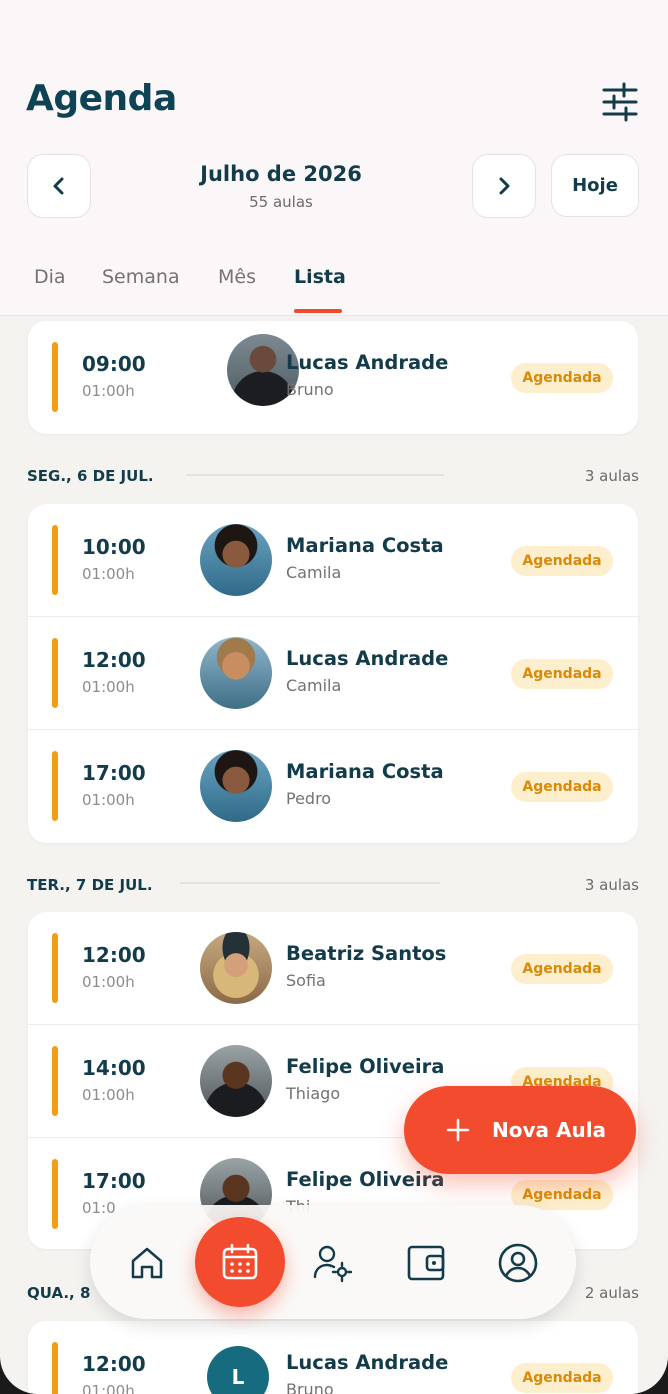 The image size is (668, 1394). What do you see at coordinates (320, 277) in the screenshot?
I see `tab-lista: Lista` at bounding box center [320, 277].